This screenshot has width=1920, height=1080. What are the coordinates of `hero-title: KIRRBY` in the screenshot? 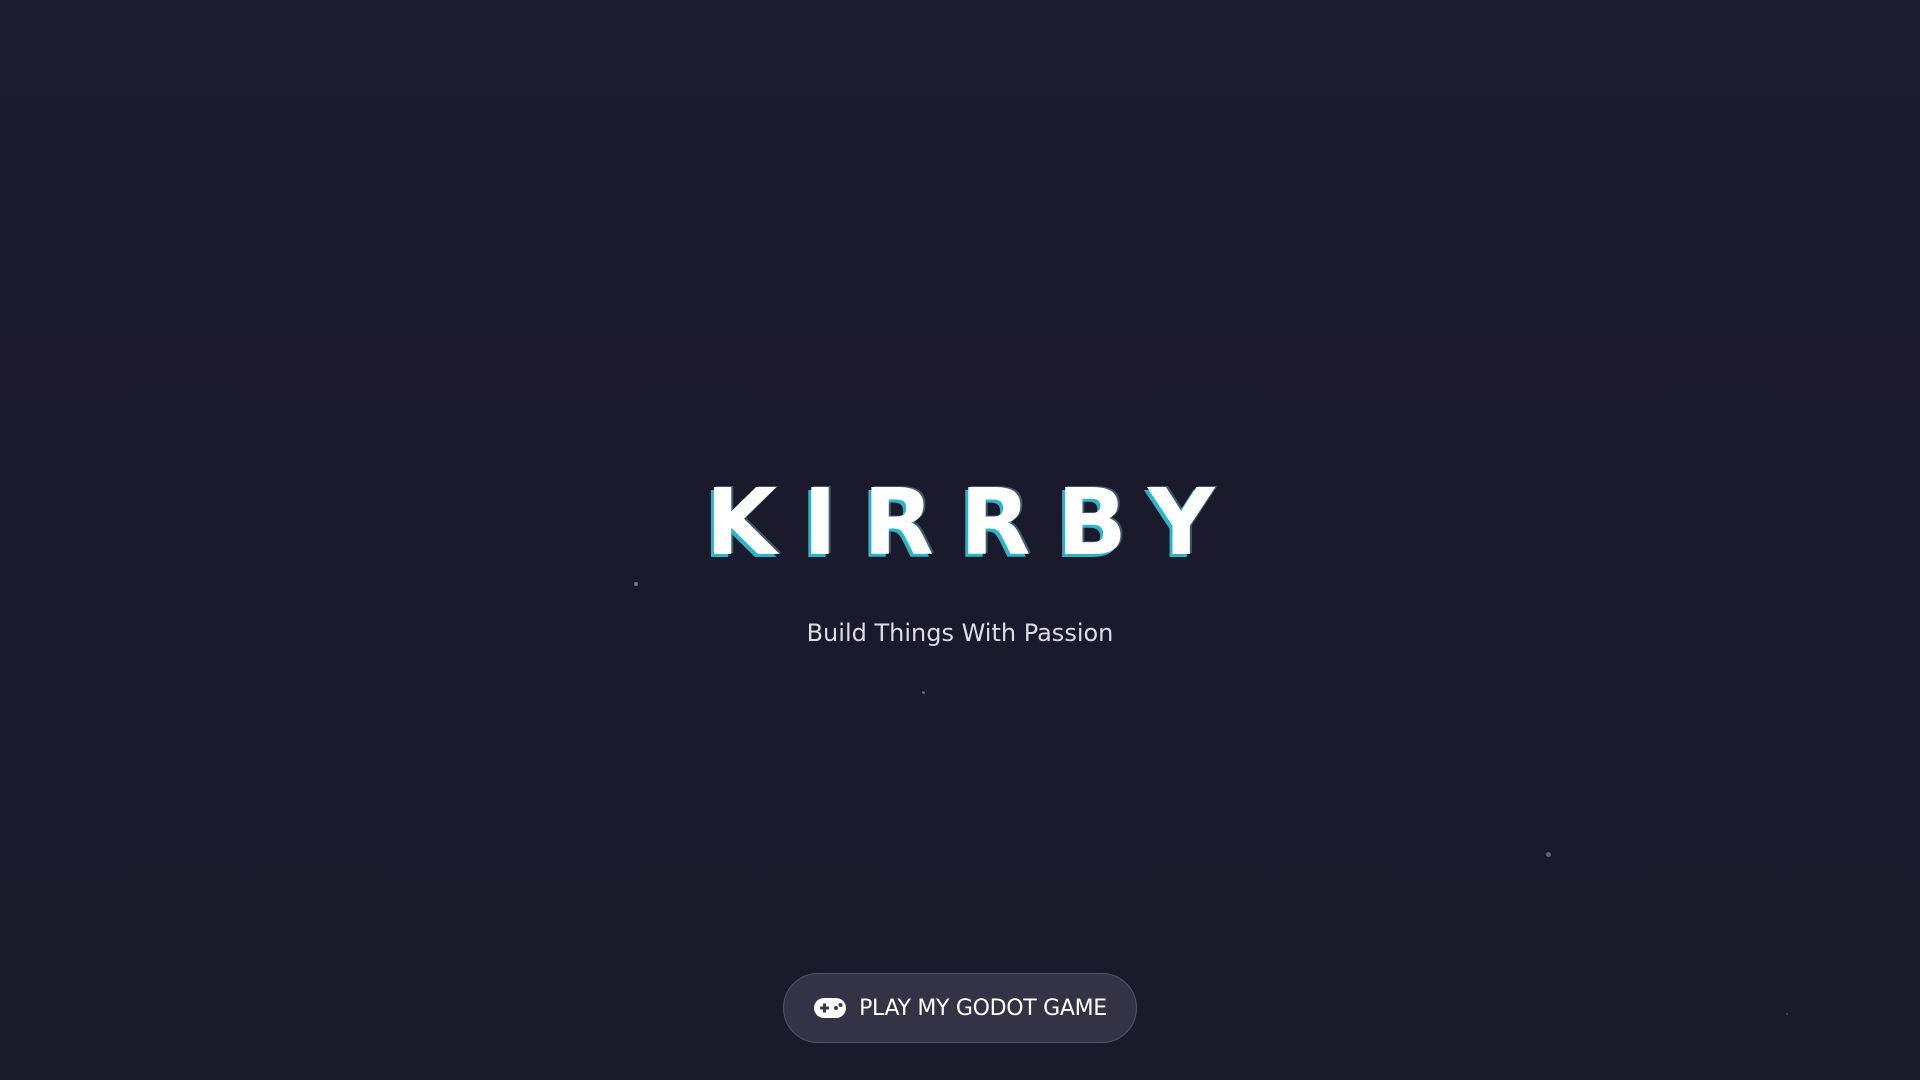 It's located at (973, 522).